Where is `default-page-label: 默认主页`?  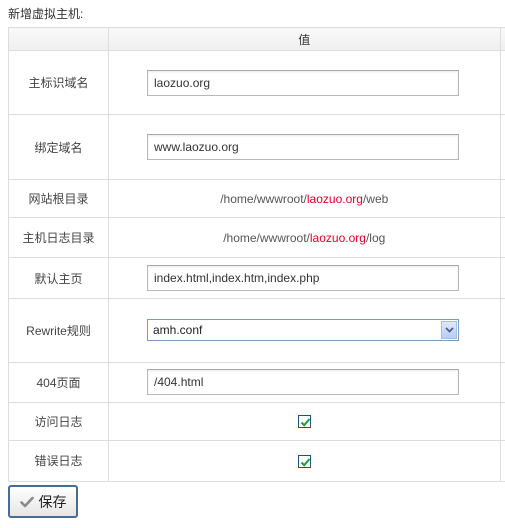
default-page-label: 默认主页 is located at coordinates (58, 278).